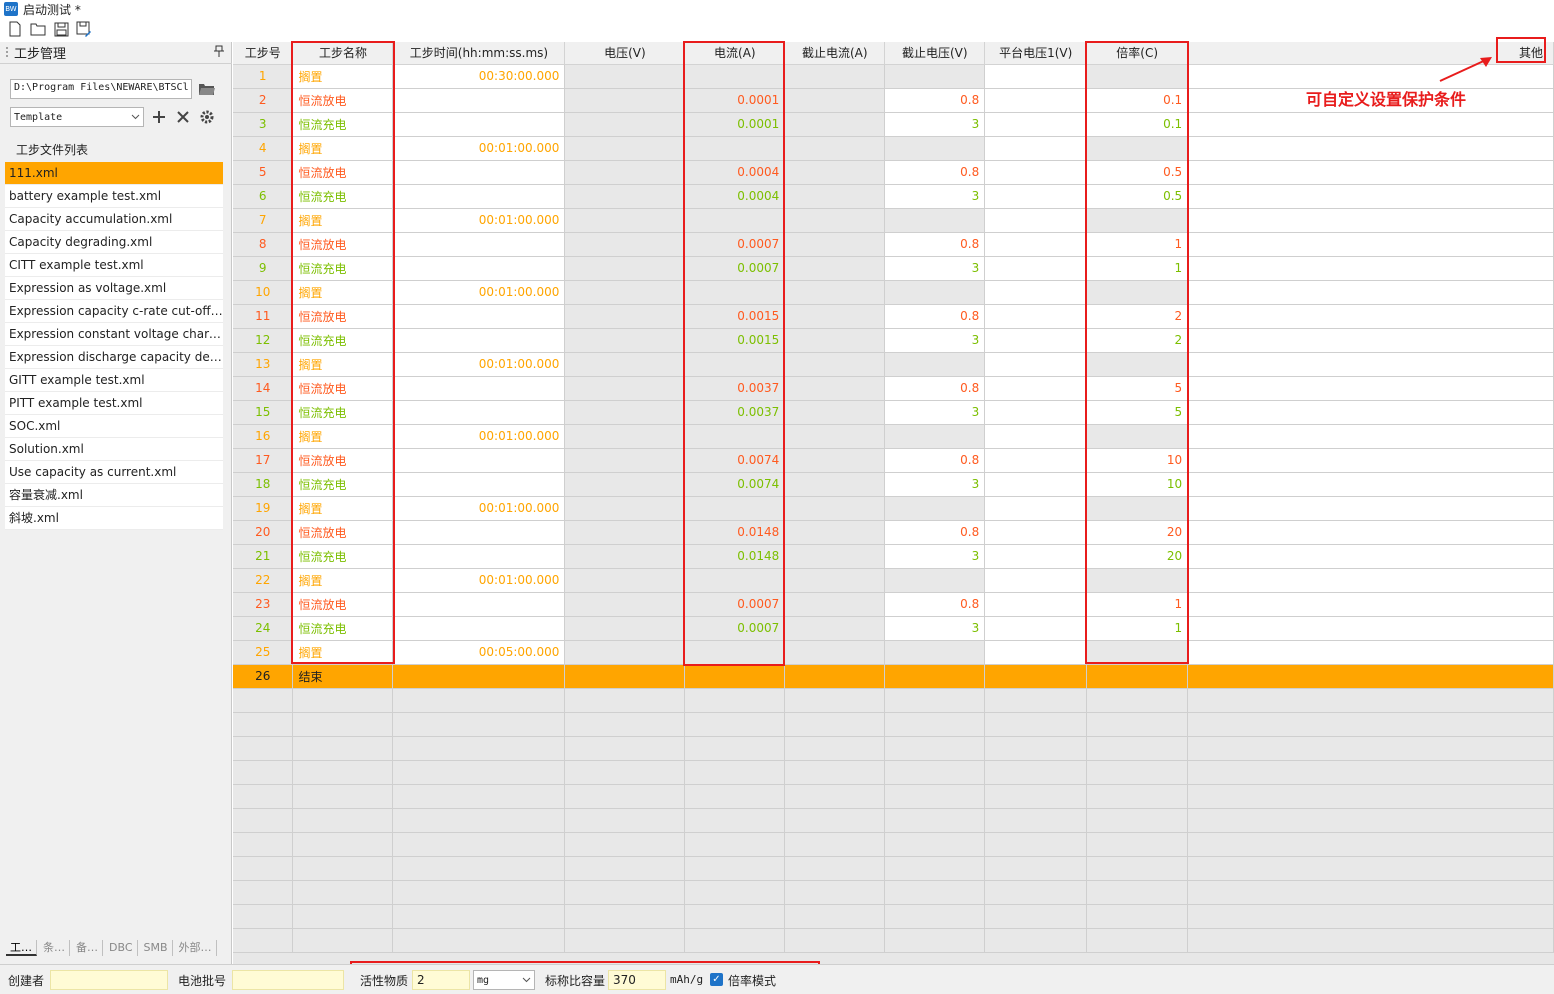 The height and width of the screenshot is (994, 1554). I want to click on cell-step-no: 8, so click(263, 244).